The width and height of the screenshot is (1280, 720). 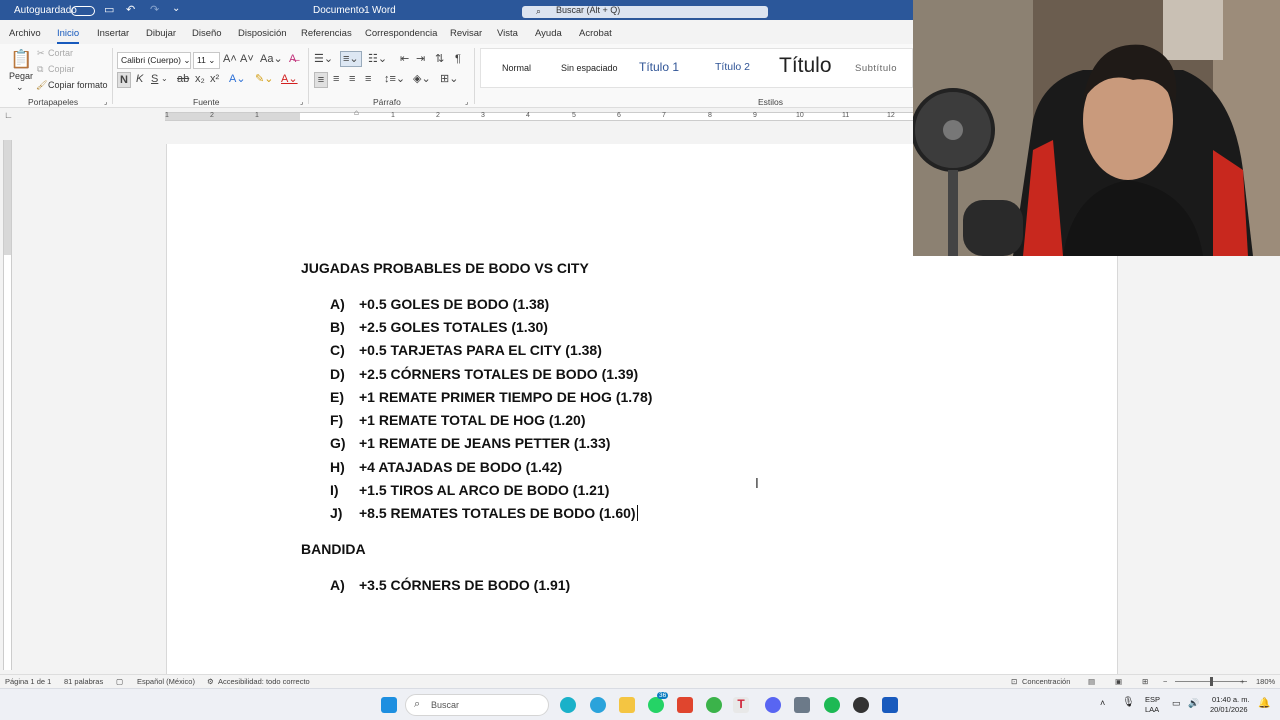 I want to click on obs-icon, so click(x=861, y=705).